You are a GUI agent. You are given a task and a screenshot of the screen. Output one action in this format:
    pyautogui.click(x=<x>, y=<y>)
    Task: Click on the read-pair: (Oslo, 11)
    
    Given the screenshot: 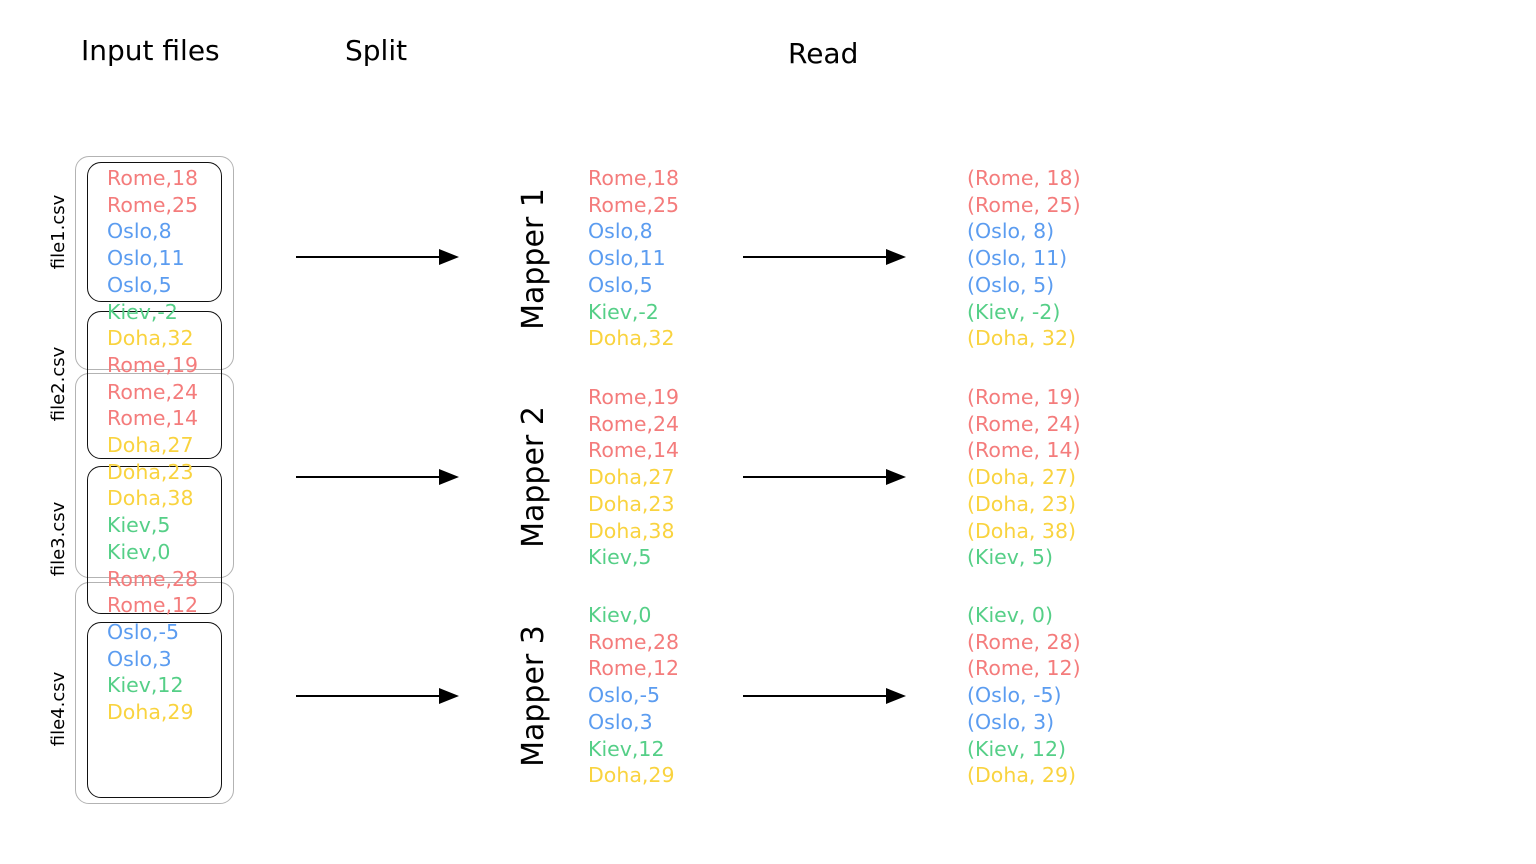 What is the action you would take?
    pyautogui.click(x=1017, y=258)
    